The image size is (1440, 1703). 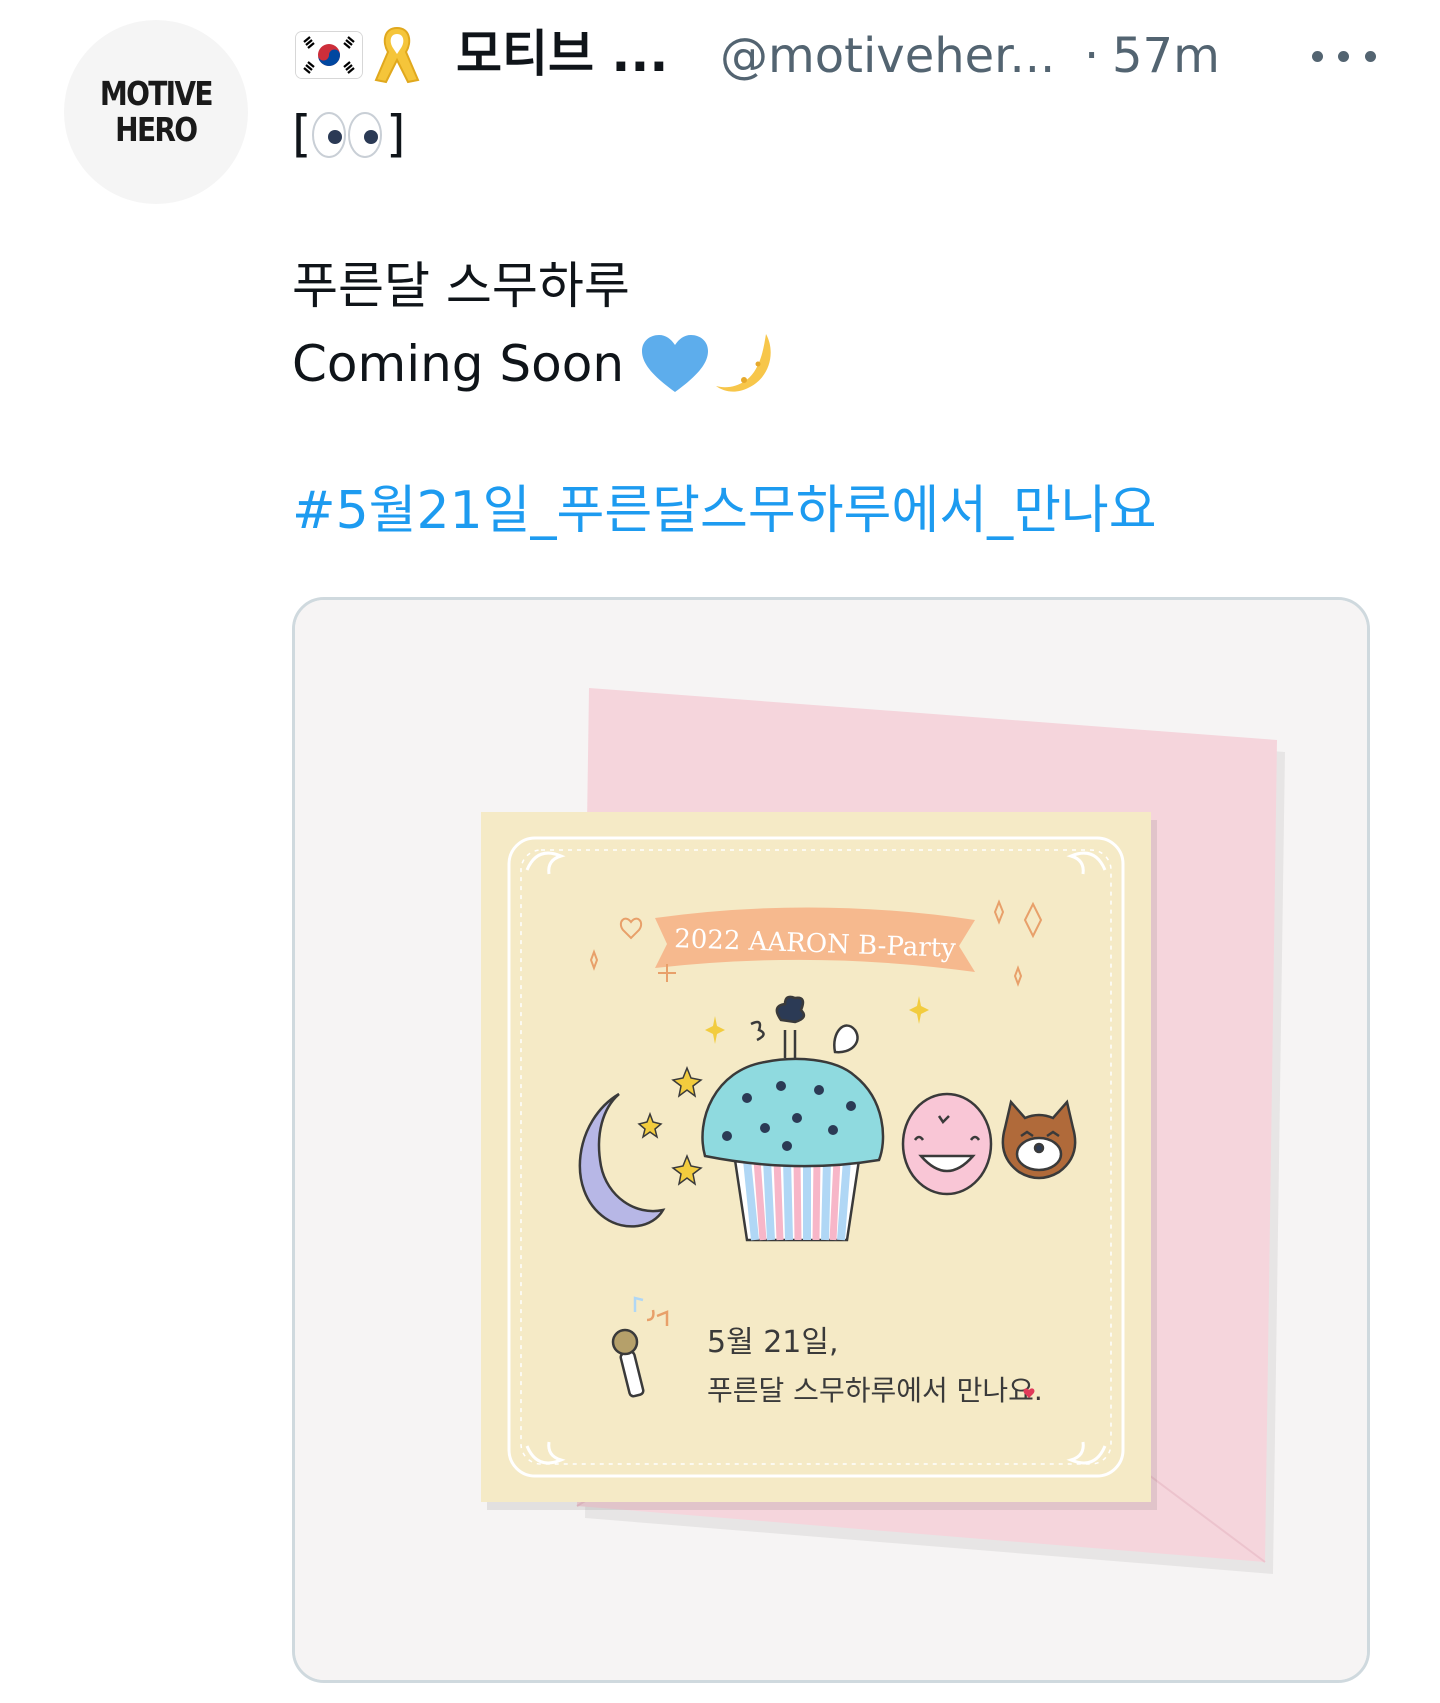 I want to click on tweet-timestamp: 57m, so click(x=1166, y=56).